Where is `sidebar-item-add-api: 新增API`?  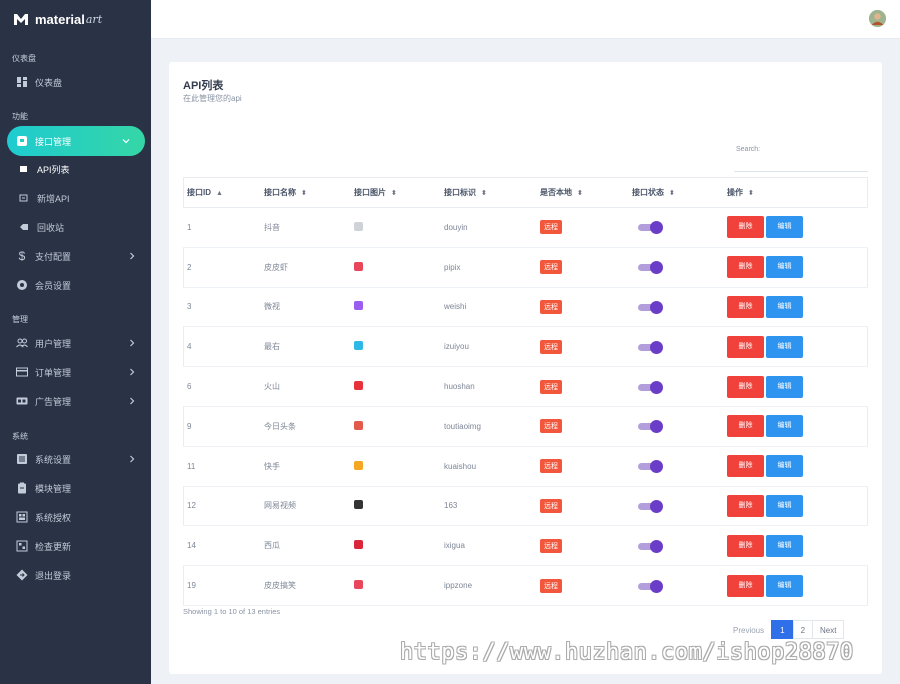 sidebar-item-add-api: 新增API is located at coordinates (75, 198).